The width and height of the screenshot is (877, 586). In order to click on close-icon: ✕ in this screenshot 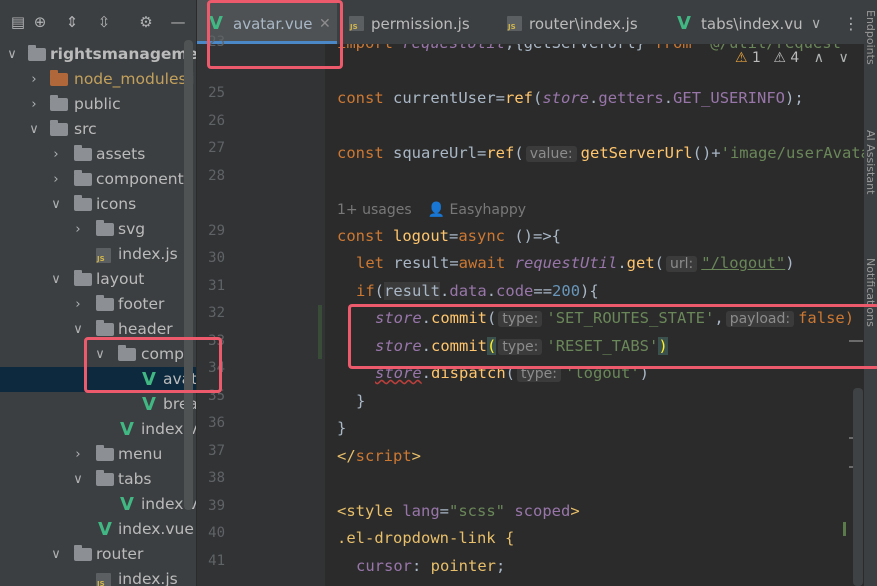, I will do `click(325, 24)`.